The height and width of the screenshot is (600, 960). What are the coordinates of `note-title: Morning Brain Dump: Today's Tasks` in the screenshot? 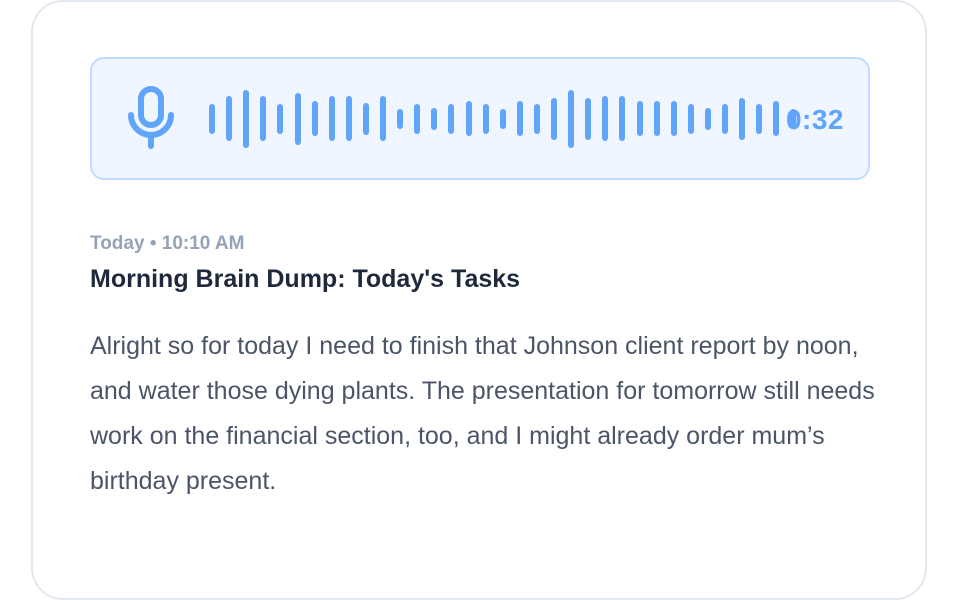 It's located at (305, 279).